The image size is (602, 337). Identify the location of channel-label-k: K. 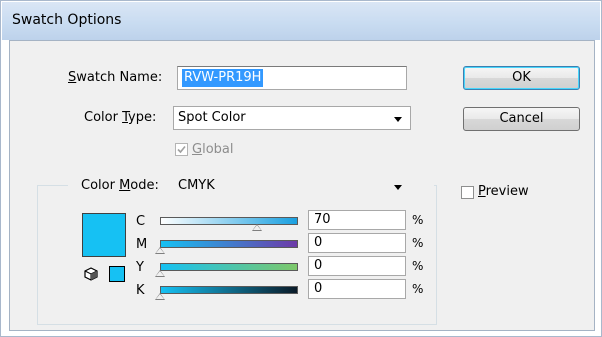
(140, 290).